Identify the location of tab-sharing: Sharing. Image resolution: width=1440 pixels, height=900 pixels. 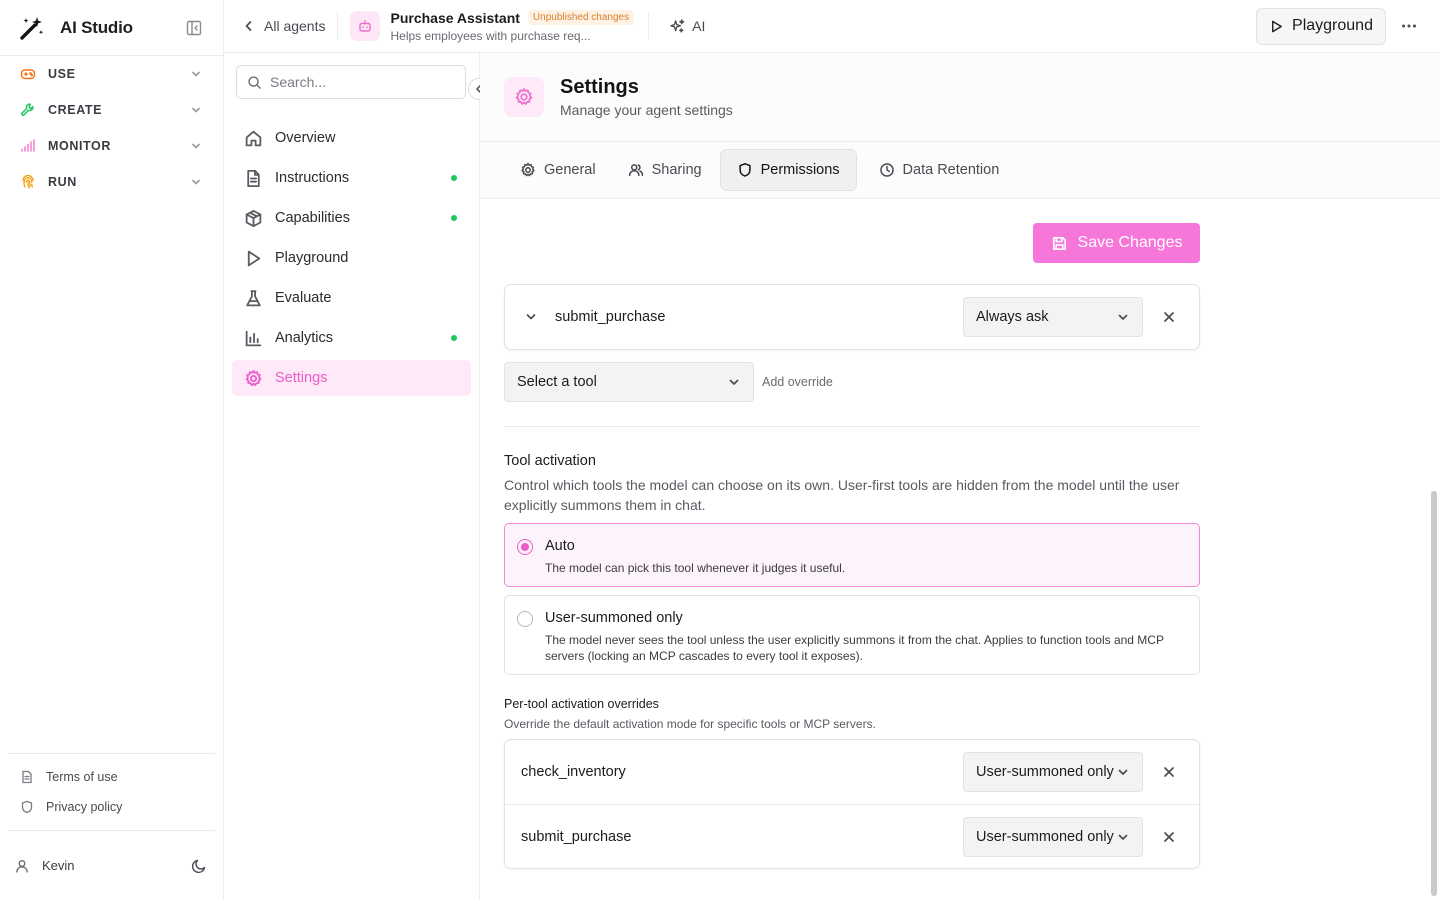
(665, 170).